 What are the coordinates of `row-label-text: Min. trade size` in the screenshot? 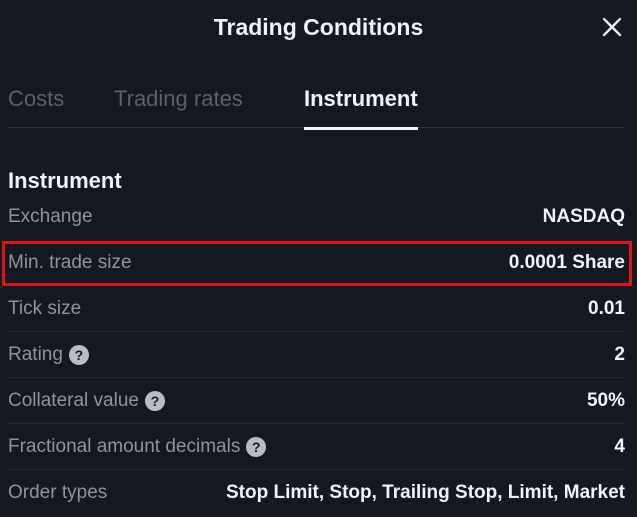 It's located at (70, 262).